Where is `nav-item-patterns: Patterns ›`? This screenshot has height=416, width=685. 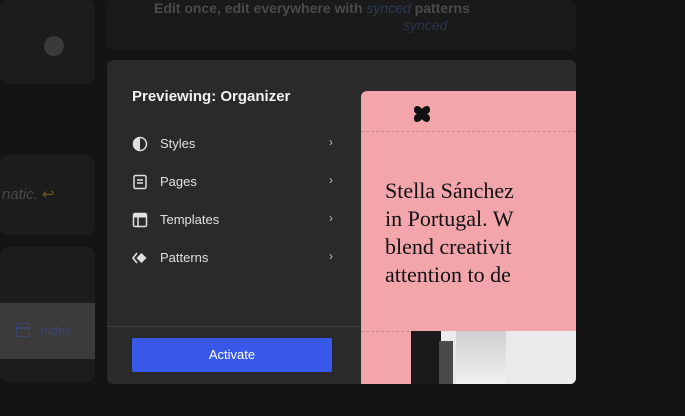 nav-item-patterns: Patterns › is located at coordinates (234, 258).